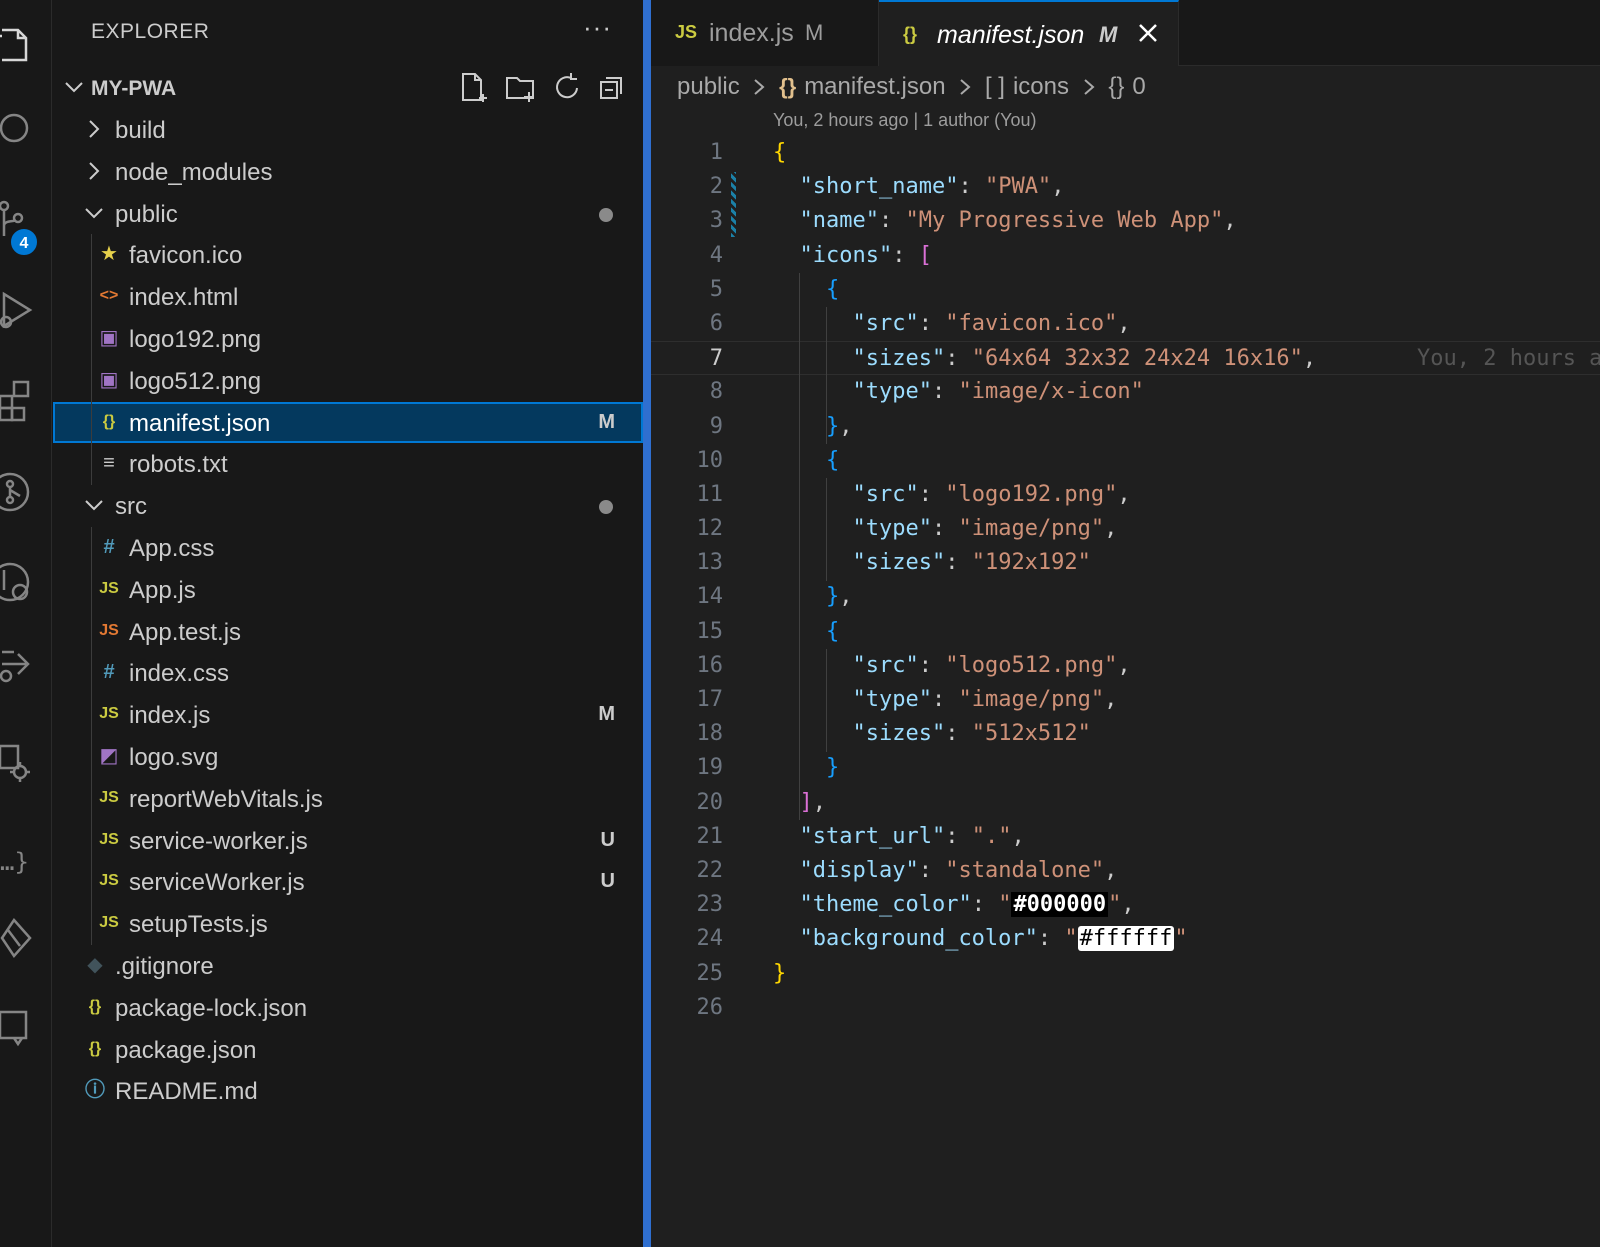 The height and width of the screenshot is (1247, 1600). Describe the element at coordinates (20, 44) in the screenshot. I see `explorer-icon` at that location.